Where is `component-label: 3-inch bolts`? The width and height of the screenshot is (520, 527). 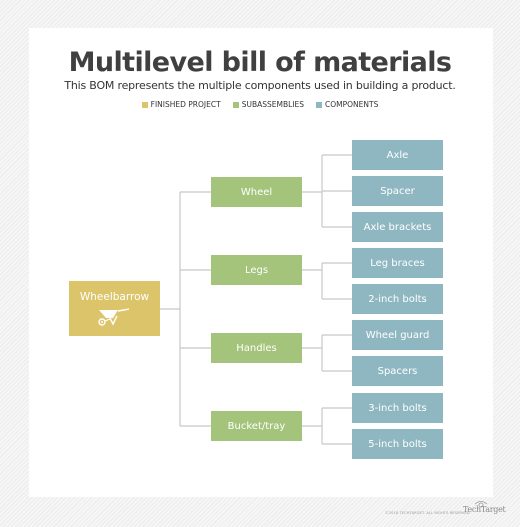 component-label: 3-inch bolts is located at coordinates (397, 408).